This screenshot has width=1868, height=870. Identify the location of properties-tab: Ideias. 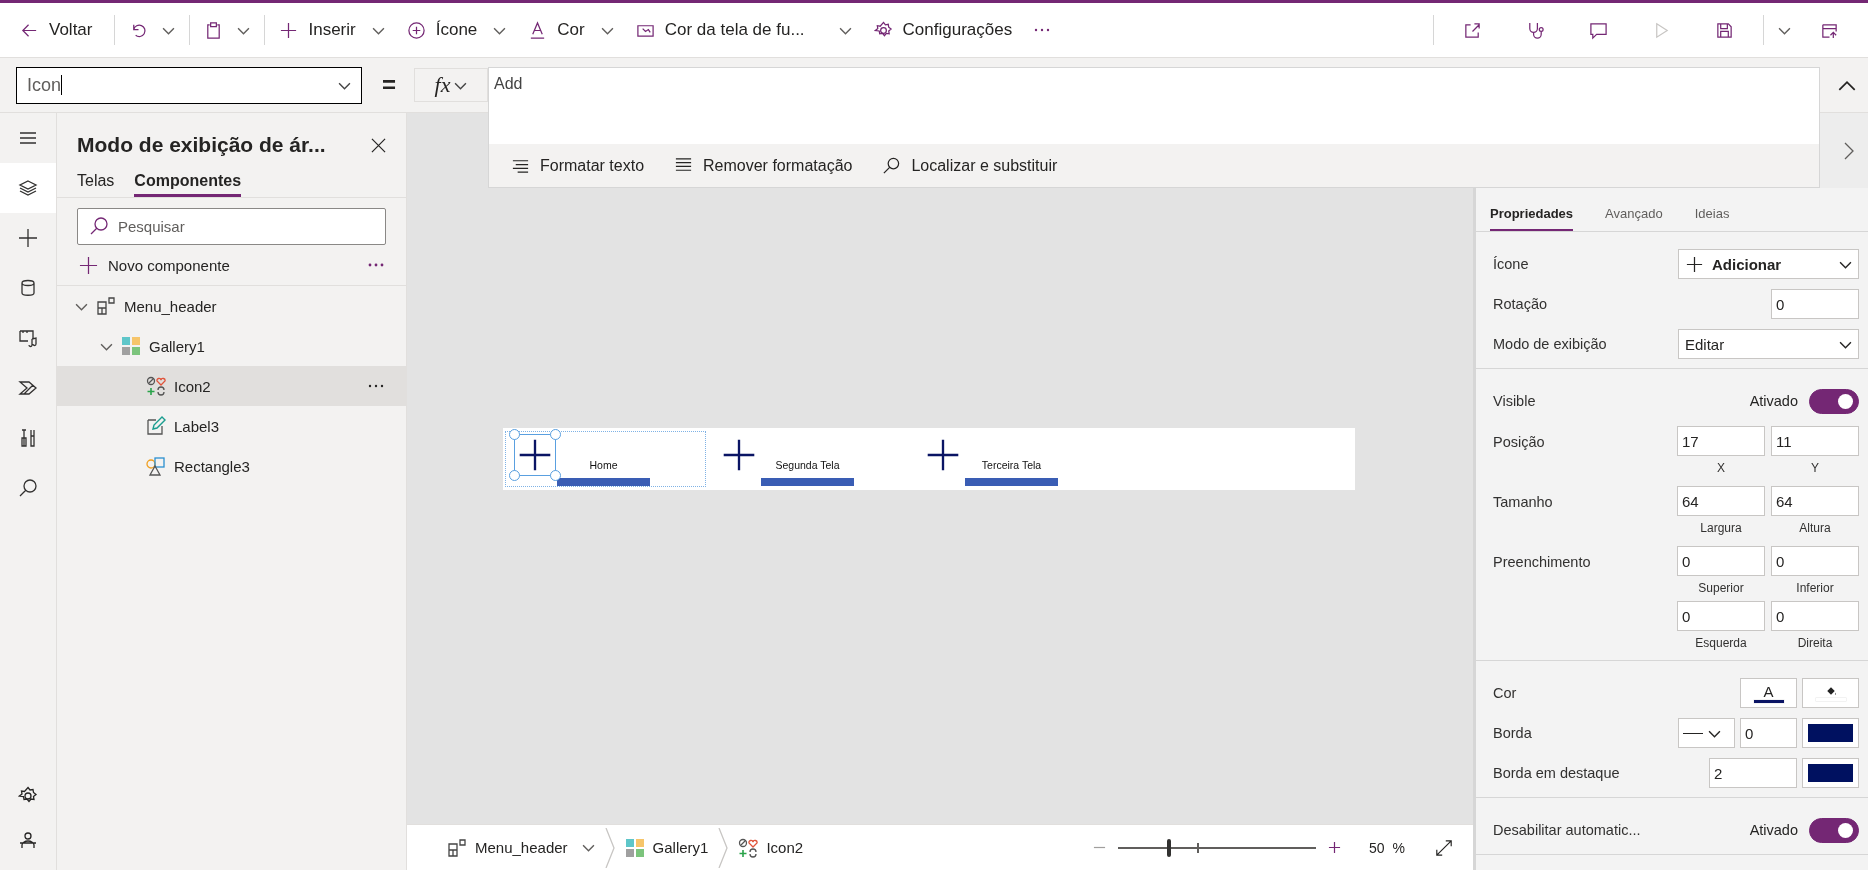
(1712, 218).